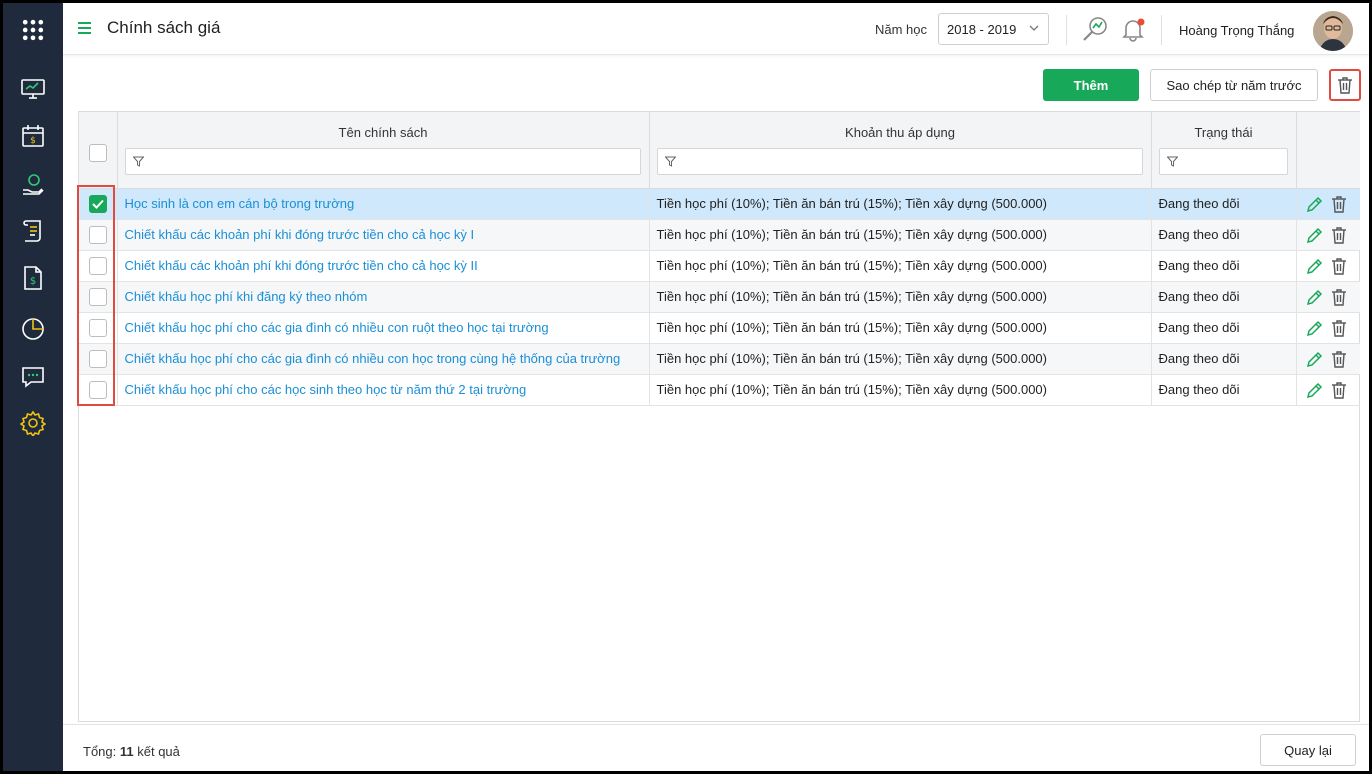 The width and height of the screenshot is (1372, 774). Describe the element at coordinates (246, 296) in the screenshot. I see `policy-name-link: Chiết khấu học phí khi đăng ký theo nhóm` at that location.